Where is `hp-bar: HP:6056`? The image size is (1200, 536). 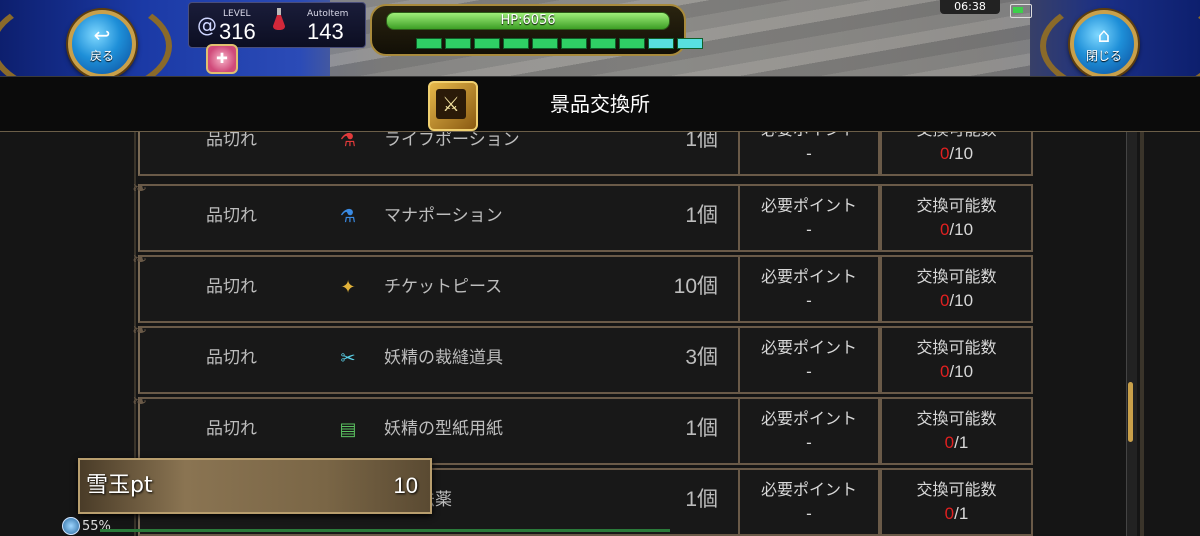
hp-bar: HP:6056 is located at coordinates (528, 21).